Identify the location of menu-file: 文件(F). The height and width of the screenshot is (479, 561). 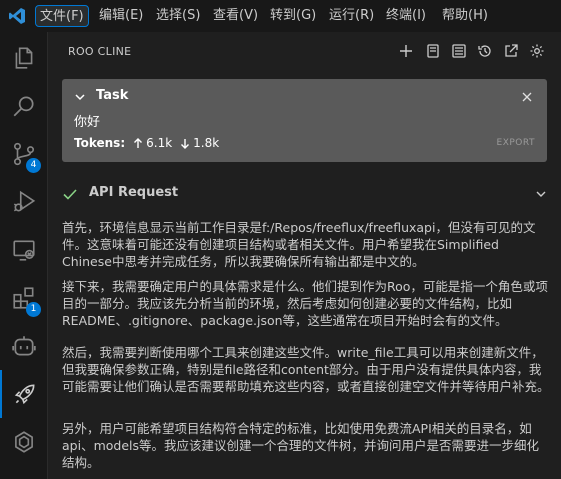
(62, 16).